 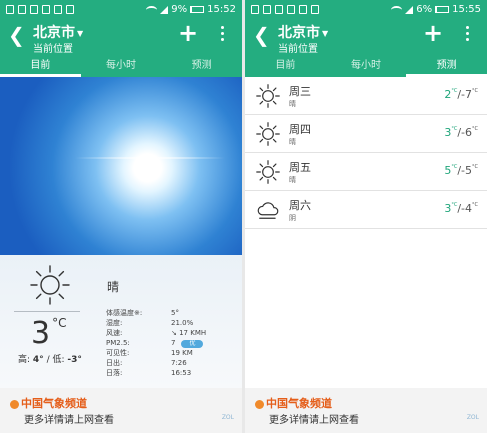 What do you see at coordinates (114, 333) in the screenshot?
I see `detail-label: 风速:` at bounding box center [114, 333].